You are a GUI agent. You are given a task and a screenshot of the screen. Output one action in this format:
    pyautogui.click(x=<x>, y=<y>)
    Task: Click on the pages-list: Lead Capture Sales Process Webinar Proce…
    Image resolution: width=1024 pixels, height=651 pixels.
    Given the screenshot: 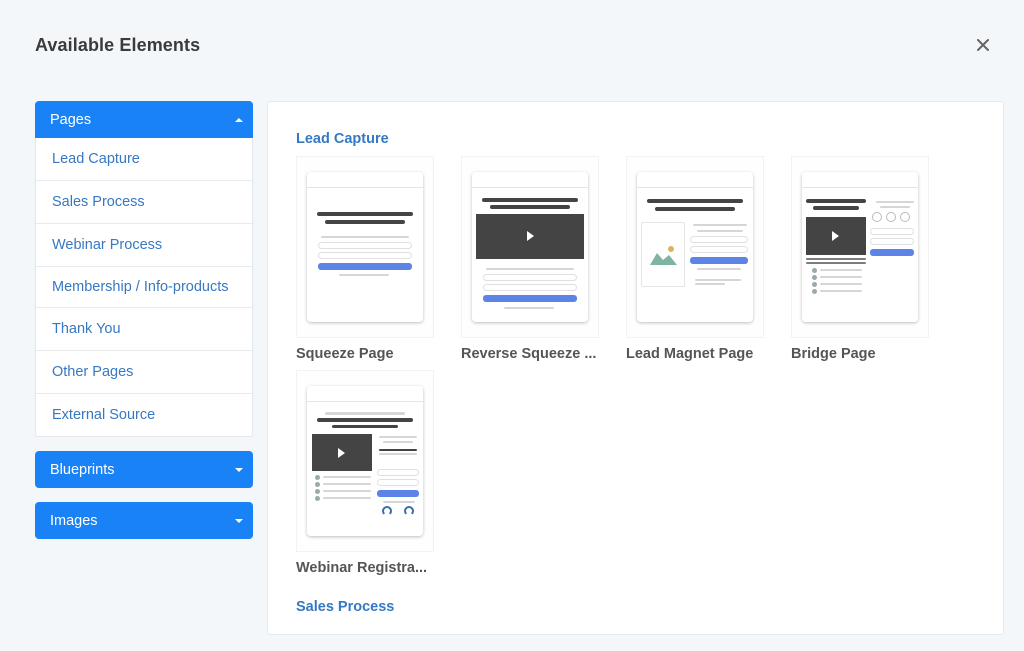 What is the action you would take?
    pyautogui.click(x=144, y=287)
    